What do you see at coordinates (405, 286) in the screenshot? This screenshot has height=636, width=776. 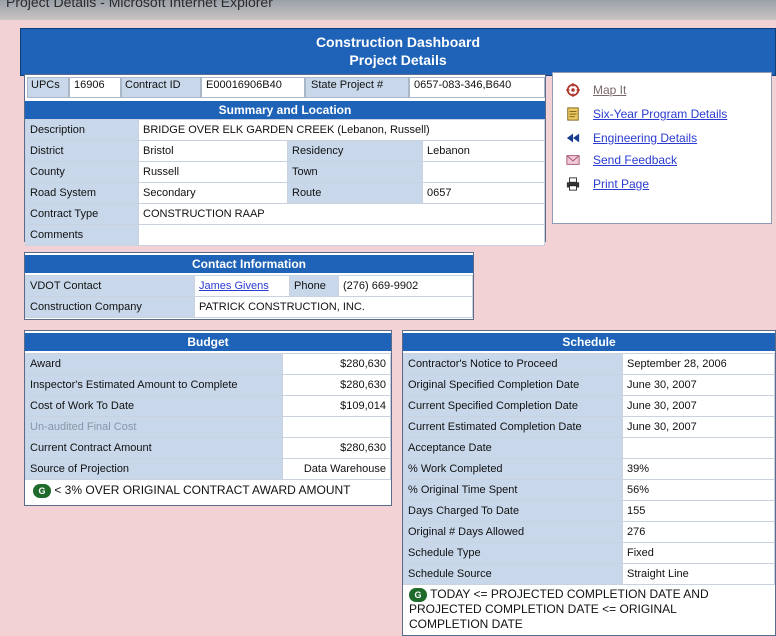 I see `phone-value: (276) 669-9902` at bounding box center [405, 286].